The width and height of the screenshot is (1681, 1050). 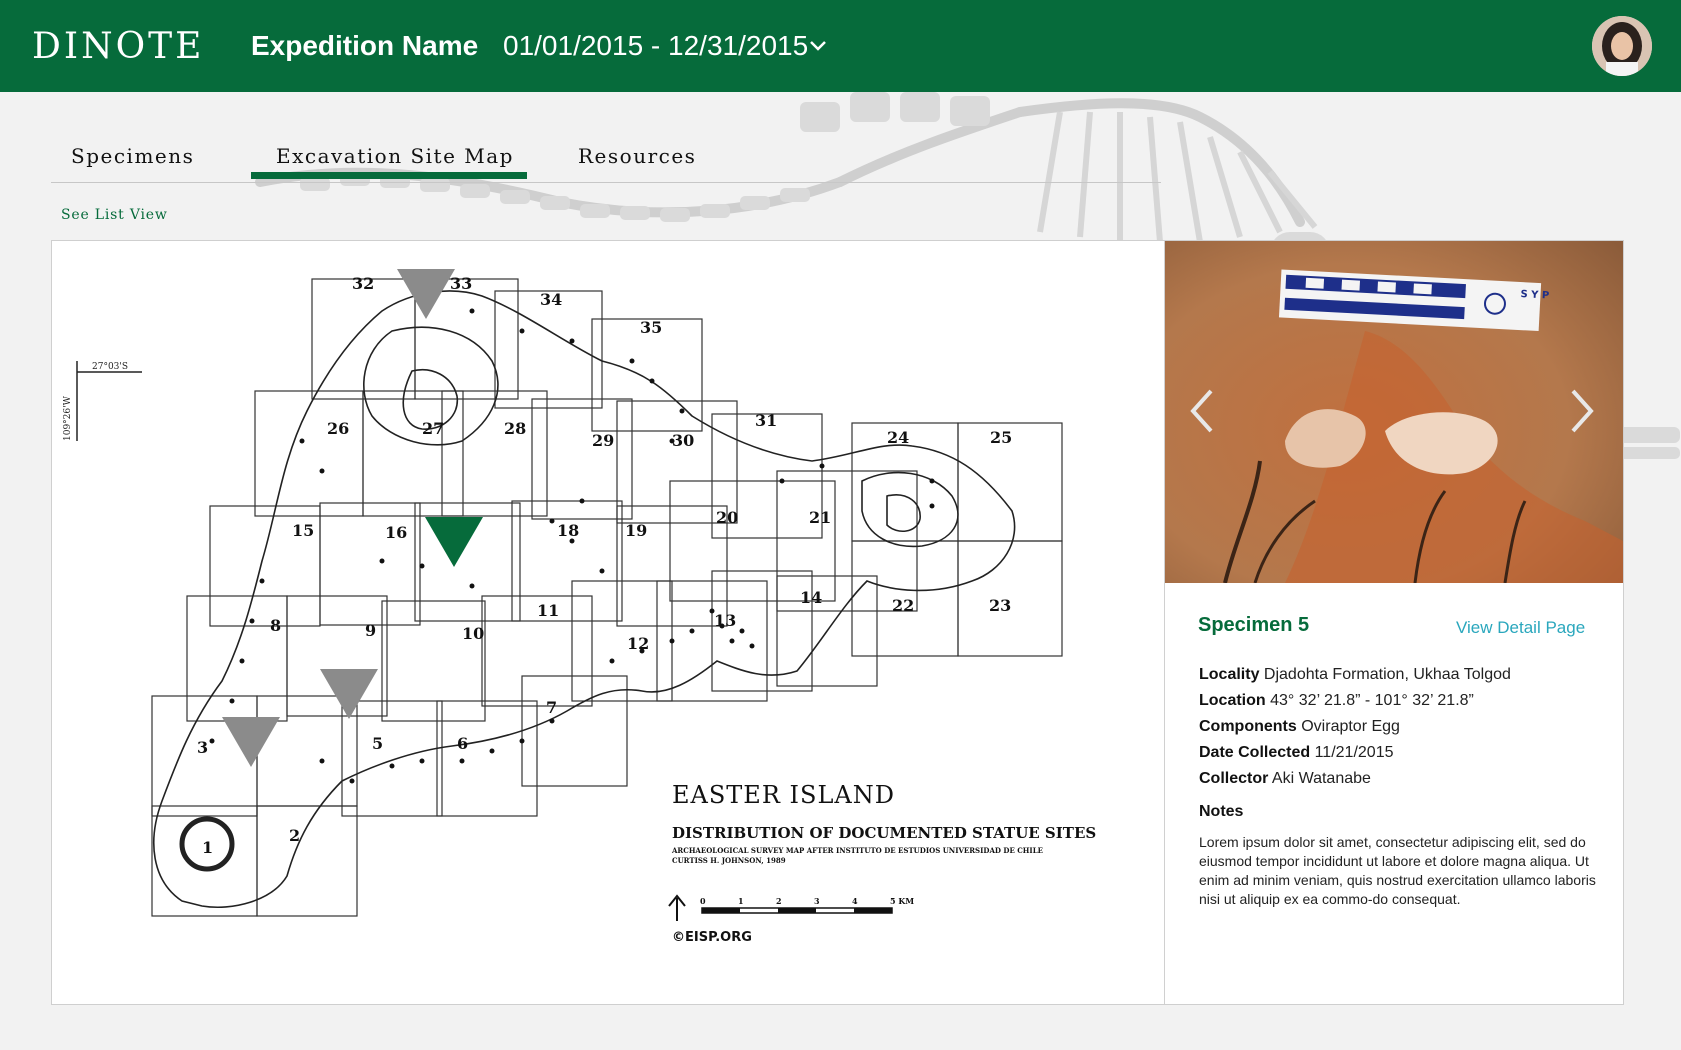 What do you see at coordinates (461, 283) in the screenshot?
I see `grid-label: 33` at bounding box center [461, 283].